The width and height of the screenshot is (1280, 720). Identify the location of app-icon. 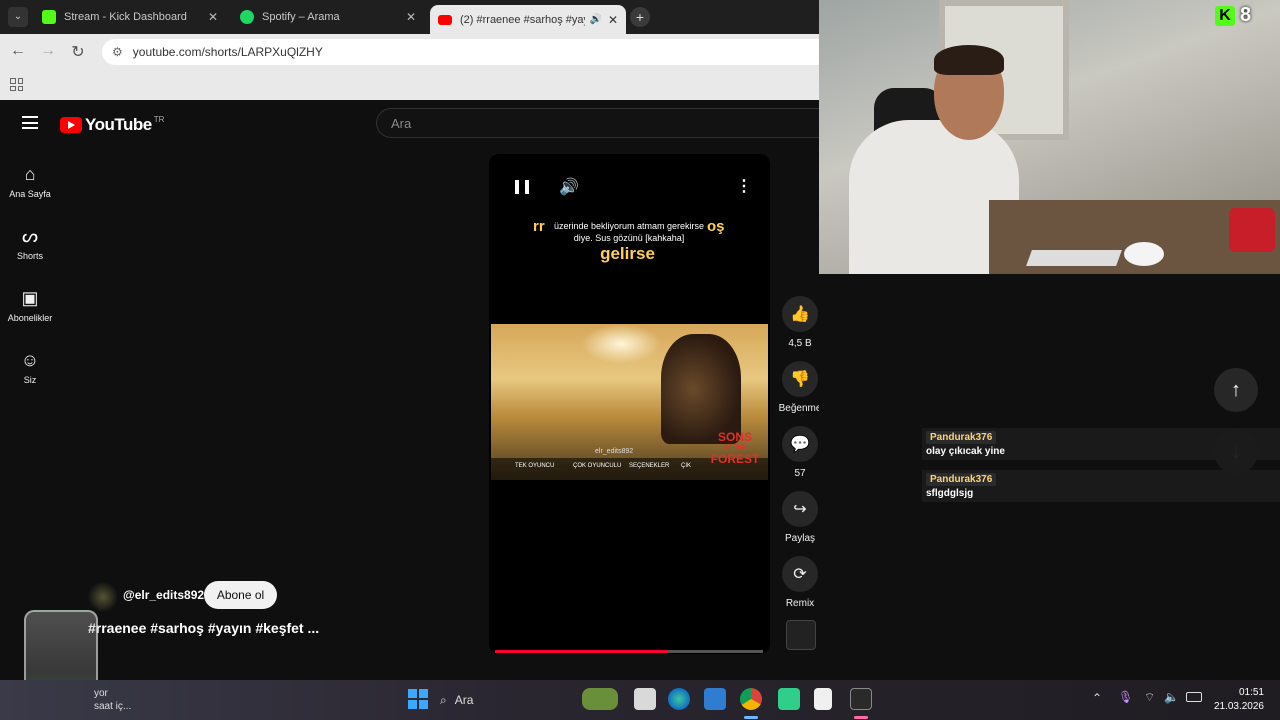
(789, 699).